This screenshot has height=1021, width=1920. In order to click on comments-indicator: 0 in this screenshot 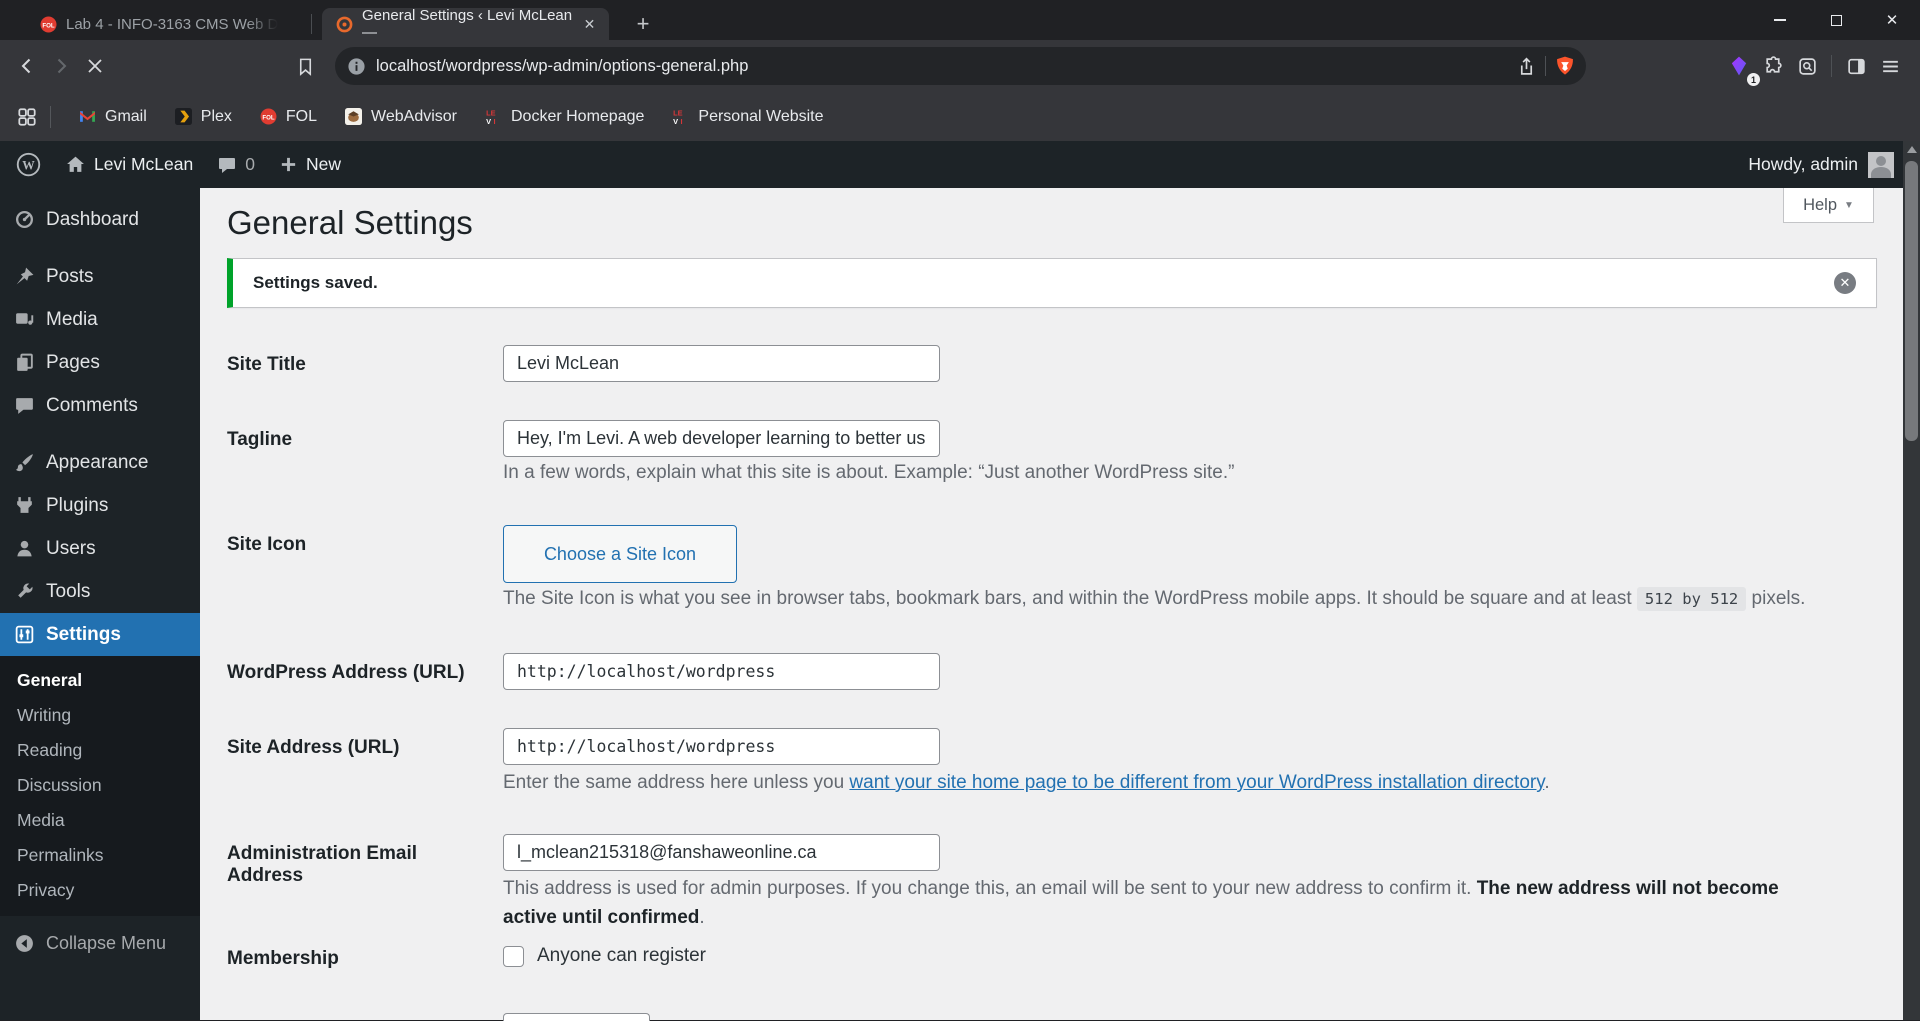, I will do `click(236, 164)`.